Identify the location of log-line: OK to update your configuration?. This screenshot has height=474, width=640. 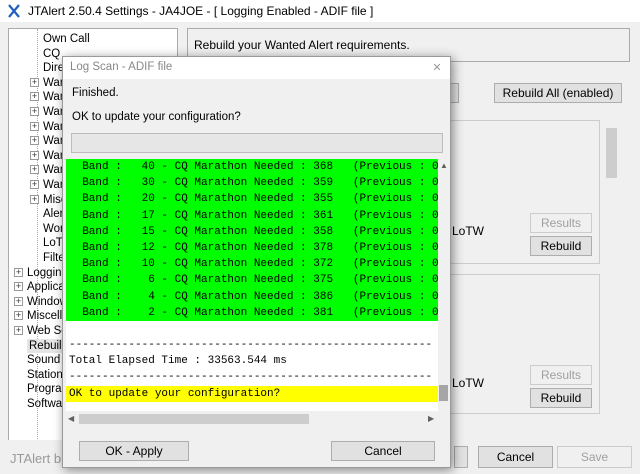
(252, 393).